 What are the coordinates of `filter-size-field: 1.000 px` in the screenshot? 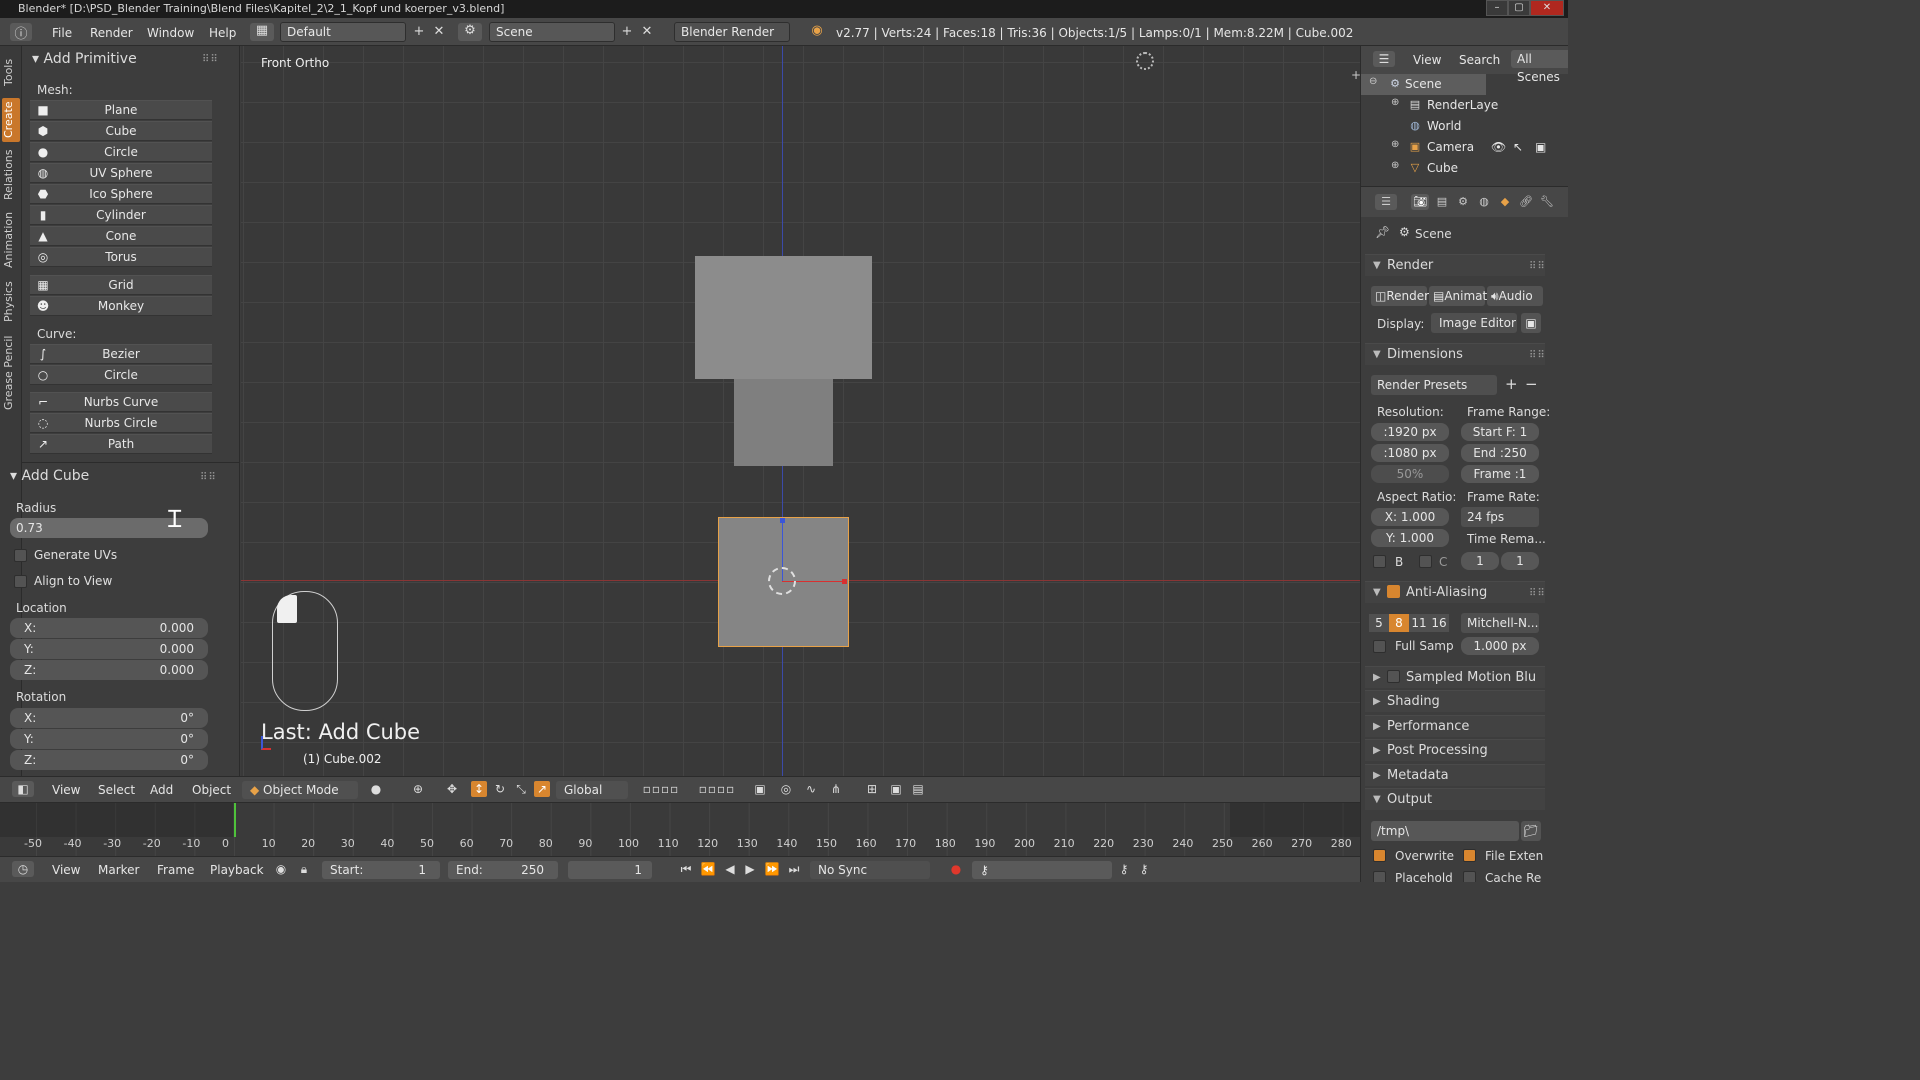 It's located at (1500, 646).